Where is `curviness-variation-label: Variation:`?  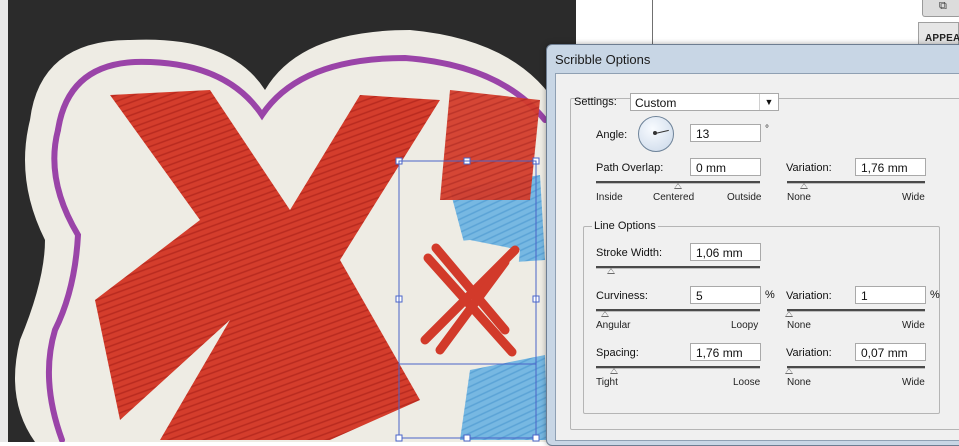 curviness-variation-label: Variation: is located at coordinates (809, 296).